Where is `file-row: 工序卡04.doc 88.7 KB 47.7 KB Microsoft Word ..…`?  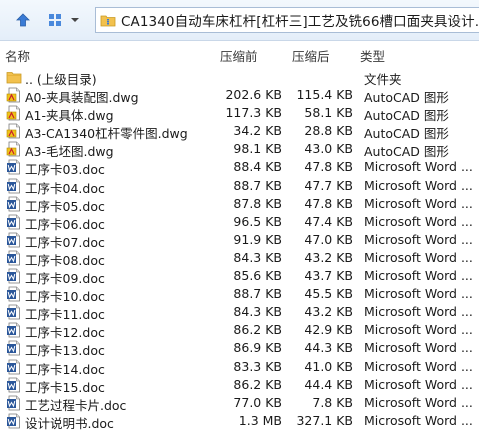 file-row: 工序卡04.doc 88.7 KB 47.7 KB Microsoft Word ..… is located at coordinates (239, 186).